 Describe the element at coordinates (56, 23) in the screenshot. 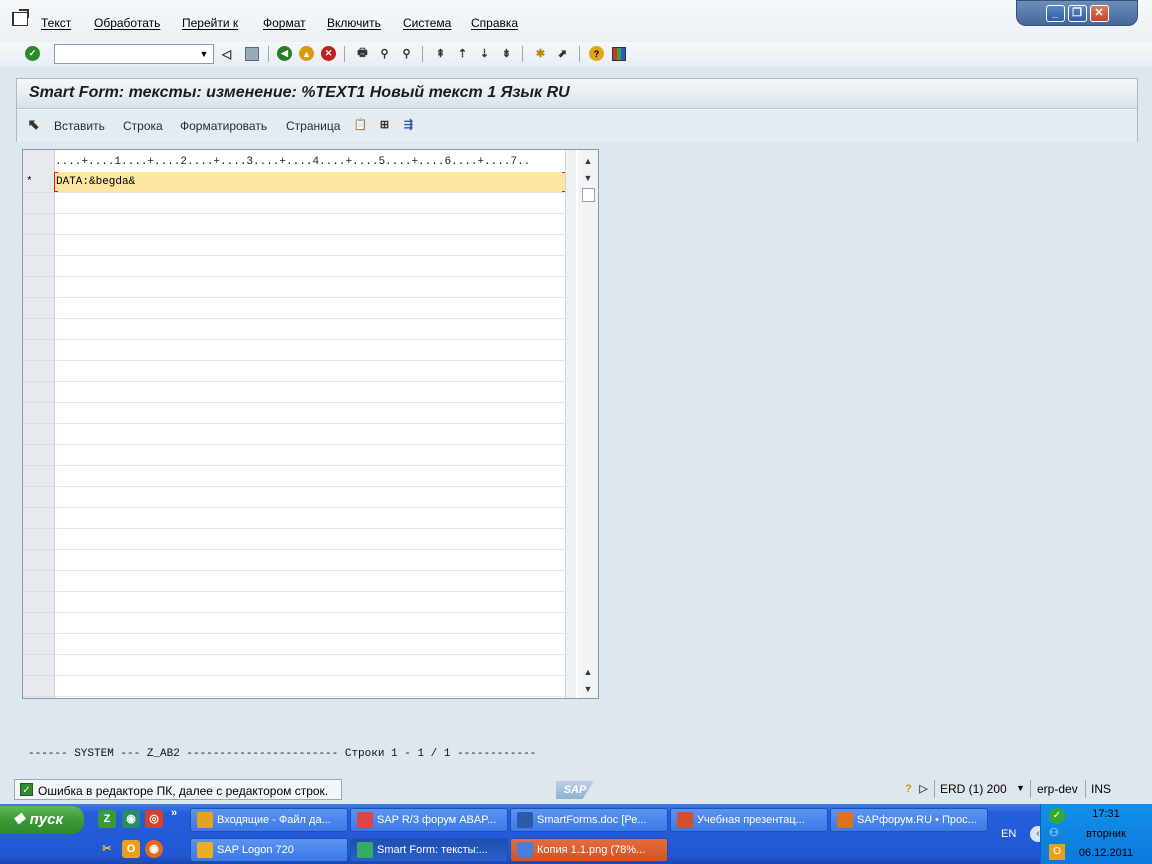

I see `menu-text: Текст` at that location.